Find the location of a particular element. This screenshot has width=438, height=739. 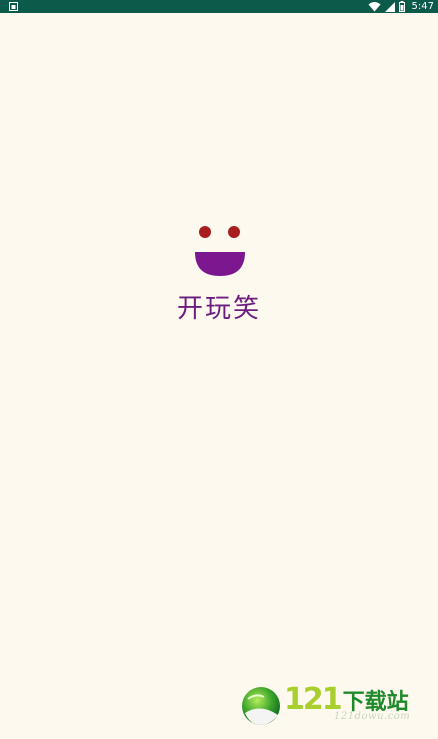

globe-logo-icon is located at coordinates (261, 706).